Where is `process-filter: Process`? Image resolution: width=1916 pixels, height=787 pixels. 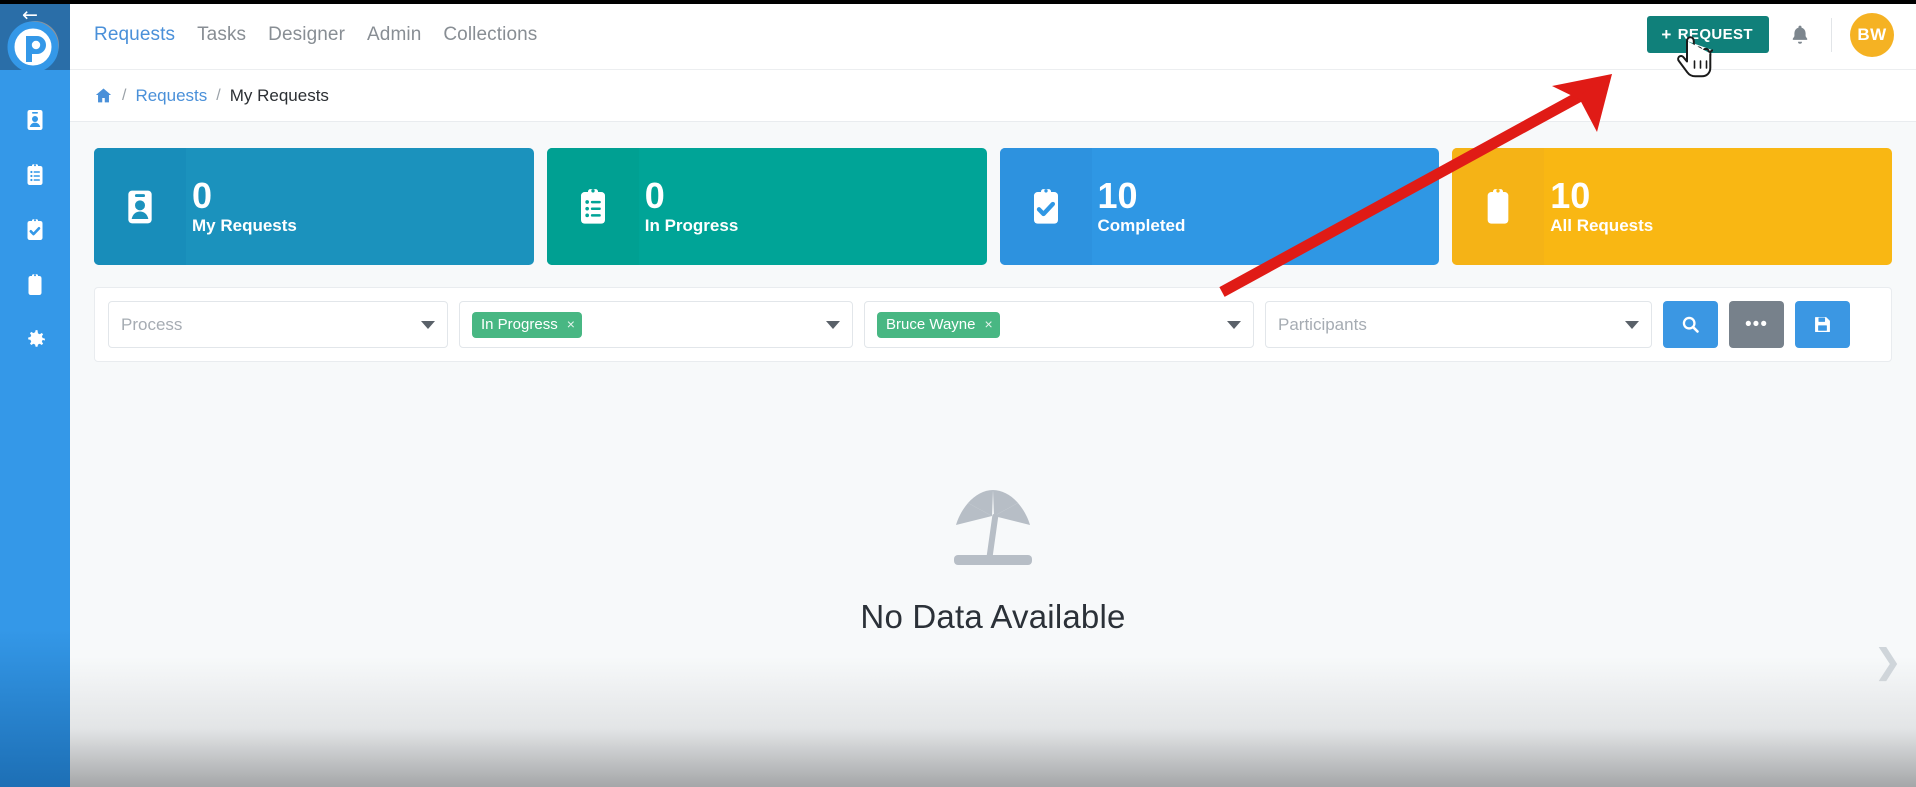
process-filter: Process is located at coordinates (278, 324).